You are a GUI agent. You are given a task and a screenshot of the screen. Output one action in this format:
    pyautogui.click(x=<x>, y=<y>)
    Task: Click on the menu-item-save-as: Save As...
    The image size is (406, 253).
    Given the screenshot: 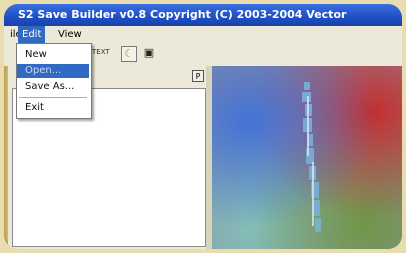 What is the action you would take?
    pyautogui.click(x=53, y=87)
    